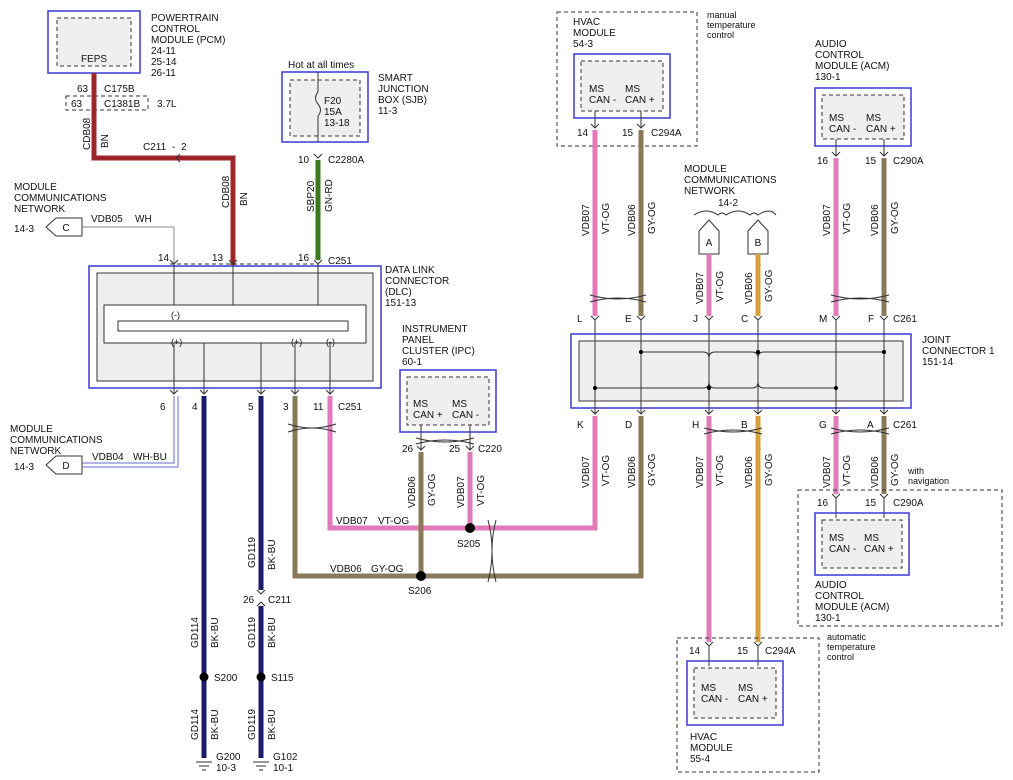  Describe the element at coordinates (188, 40) in the screenshot. I see `pcm-title-3: MODULE (PCM)` at that location.